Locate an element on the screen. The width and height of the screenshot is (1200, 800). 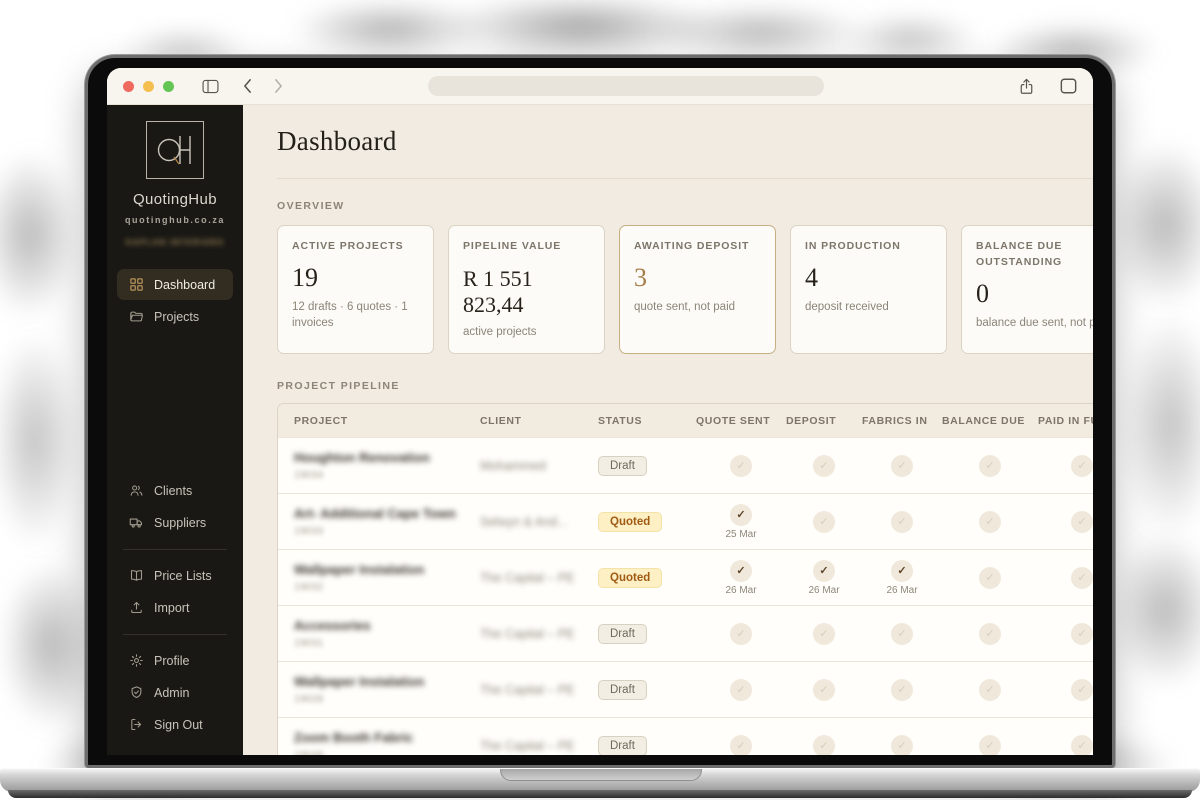
sidebar-item: Projects is located at coordinates (175, 316).